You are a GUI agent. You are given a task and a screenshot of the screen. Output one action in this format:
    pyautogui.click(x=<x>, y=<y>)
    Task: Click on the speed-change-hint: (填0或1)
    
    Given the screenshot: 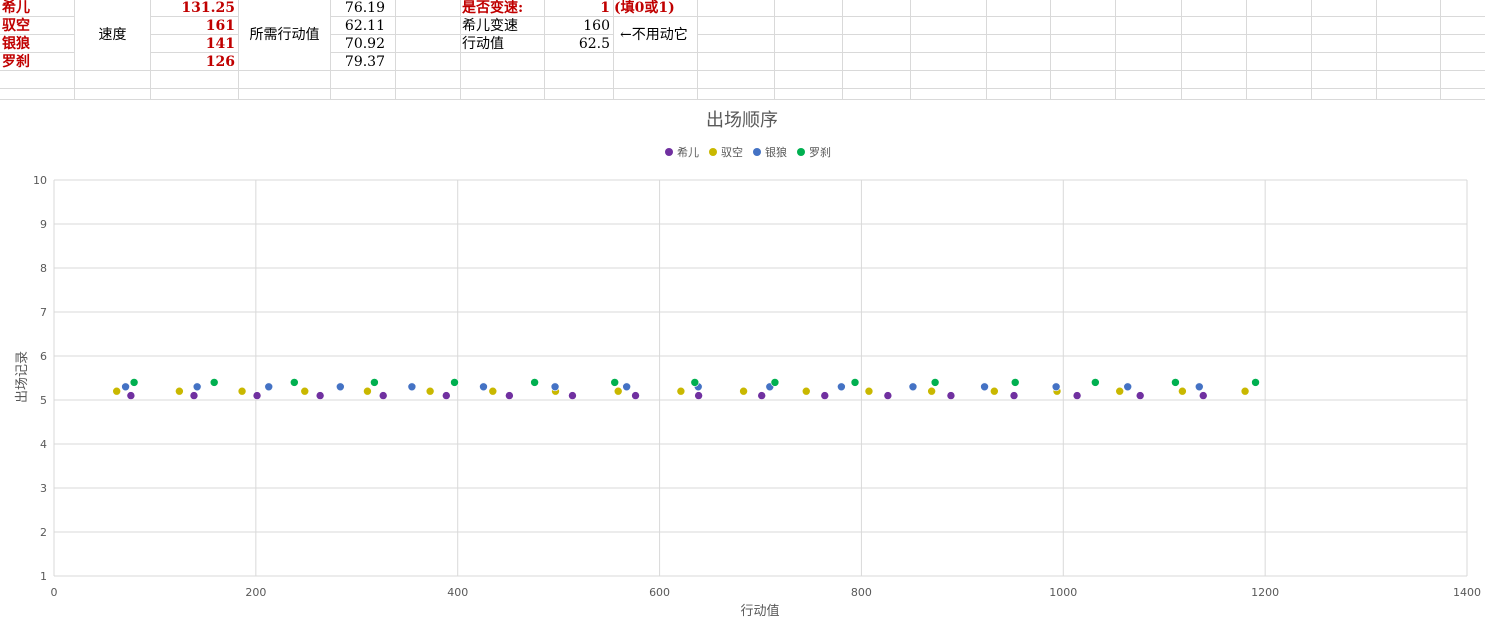 What is the action you would take?
    pyautogui.click(x=644, y=8)
    